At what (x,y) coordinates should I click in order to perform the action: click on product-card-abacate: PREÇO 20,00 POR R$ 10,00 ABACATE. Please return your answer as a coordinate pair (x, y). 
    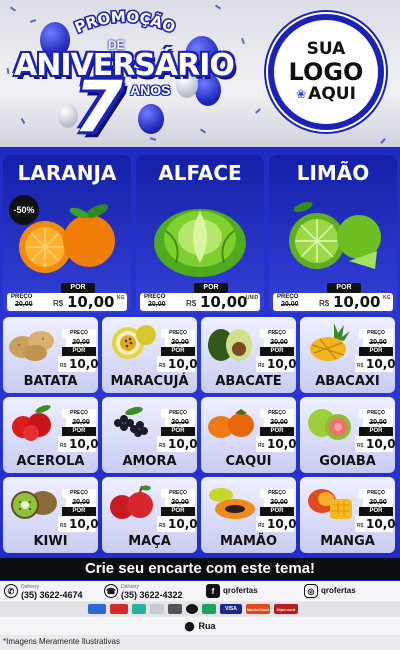
    Looking at the image, I should click on (248, 355).